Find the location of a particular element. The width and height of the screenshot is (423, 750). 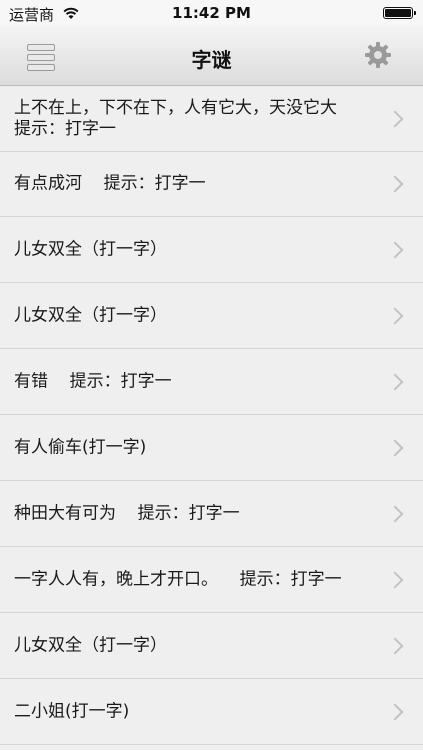

list-item: 种田大有可为 提示：打字一 is located at coordinates (211, 514).